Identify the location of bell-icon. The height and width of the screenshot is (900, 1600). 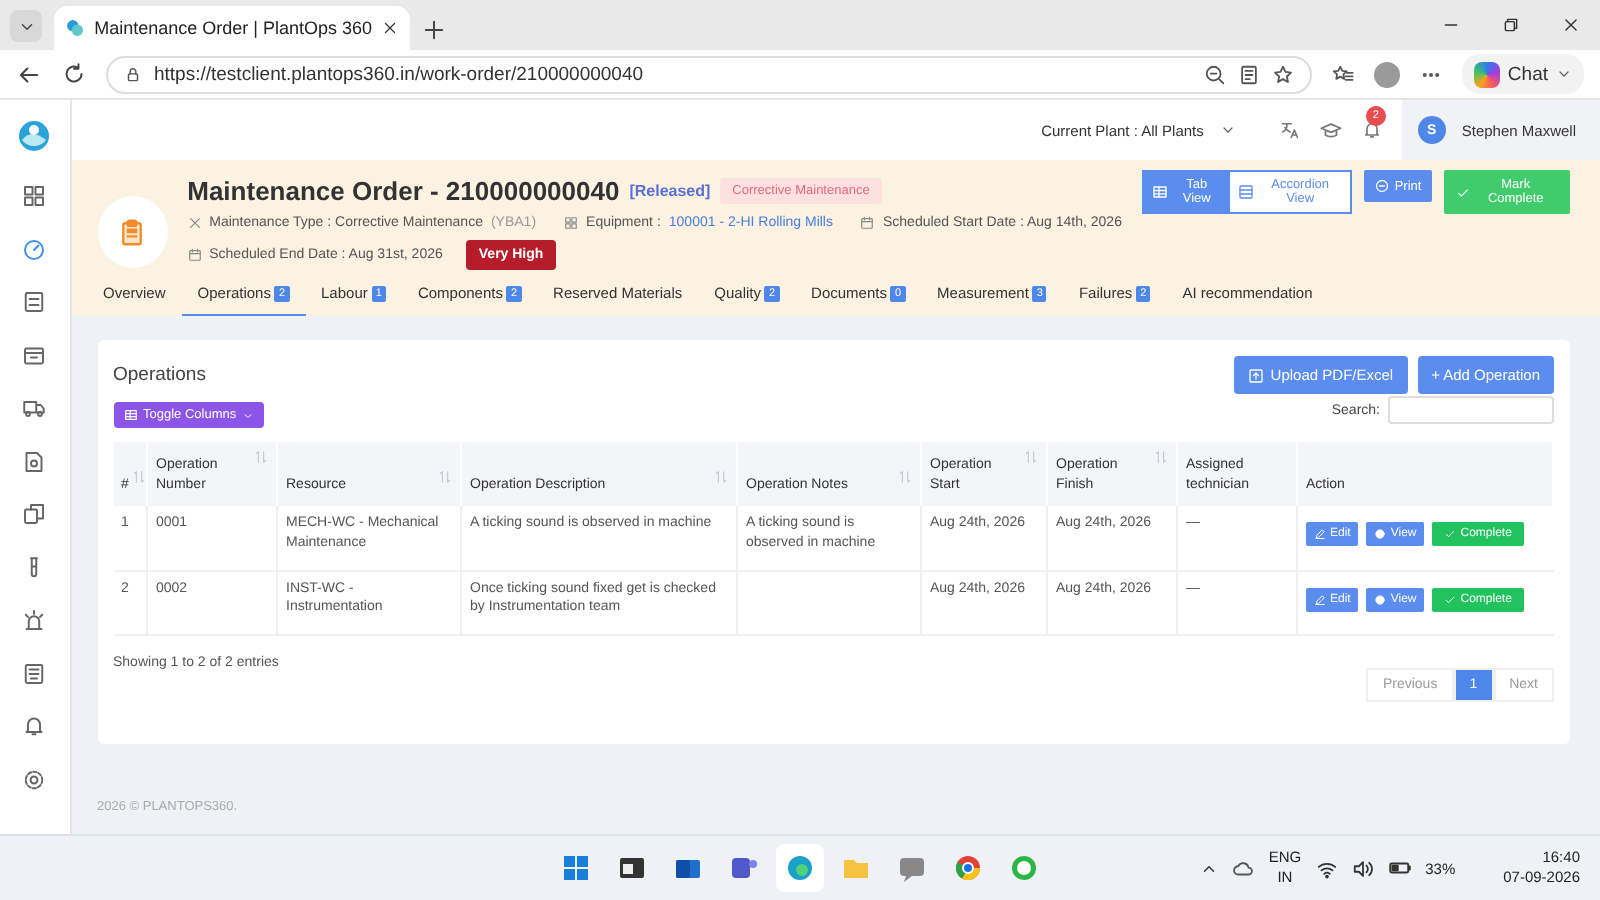
(1371, 130).